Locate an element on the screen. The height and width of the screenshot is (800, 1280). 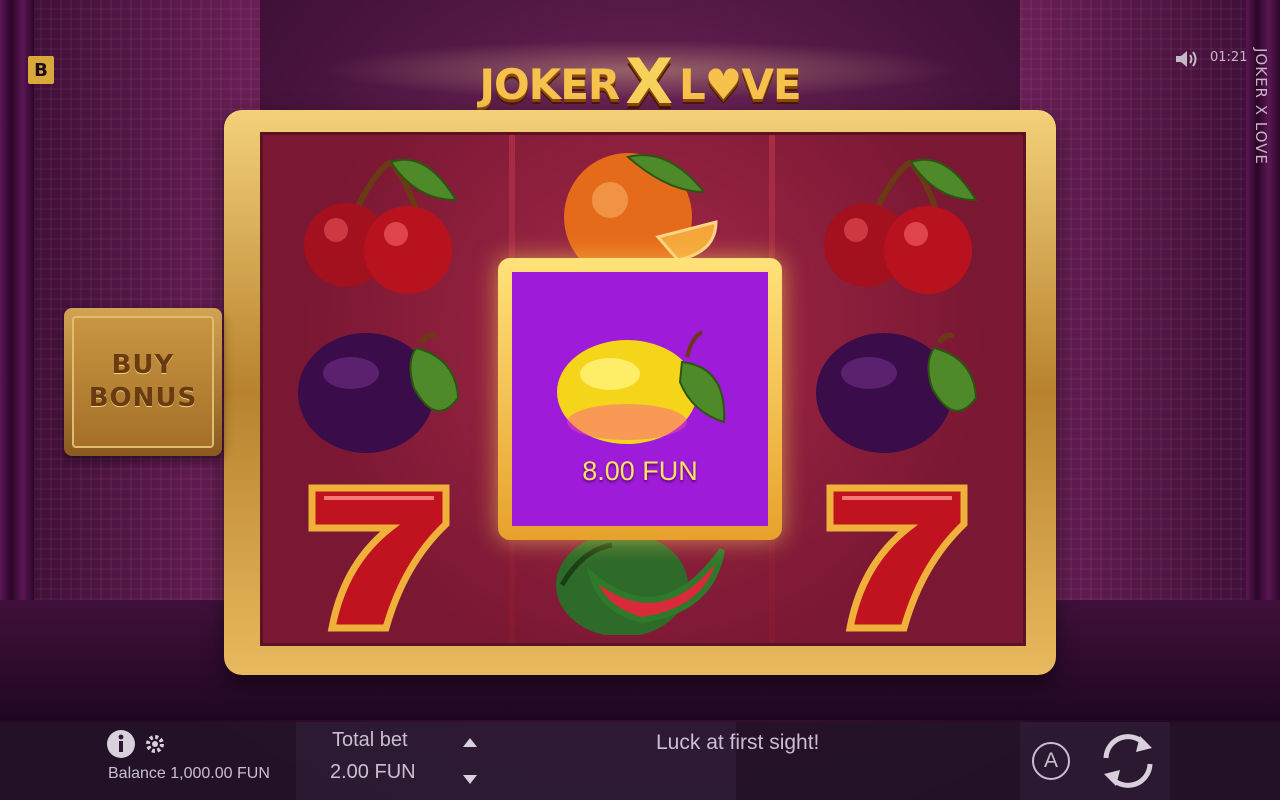
buy-bonus-line1: BUY is located at coordinates (143, 365).